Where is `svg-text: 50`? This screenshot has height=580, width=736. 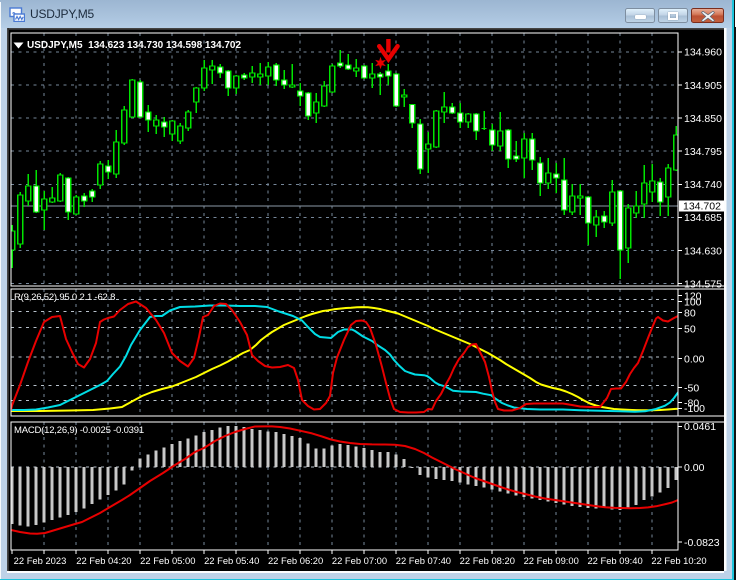 svg-text: 50 is located at coordinates (690, 330).